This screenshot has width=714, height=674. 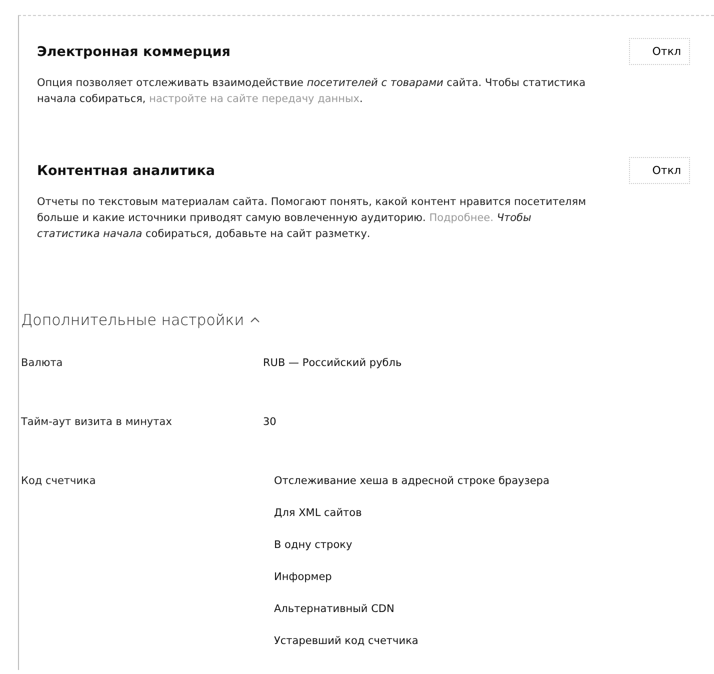 I want to click on setting-value: 30, so click(x=270, y=423).